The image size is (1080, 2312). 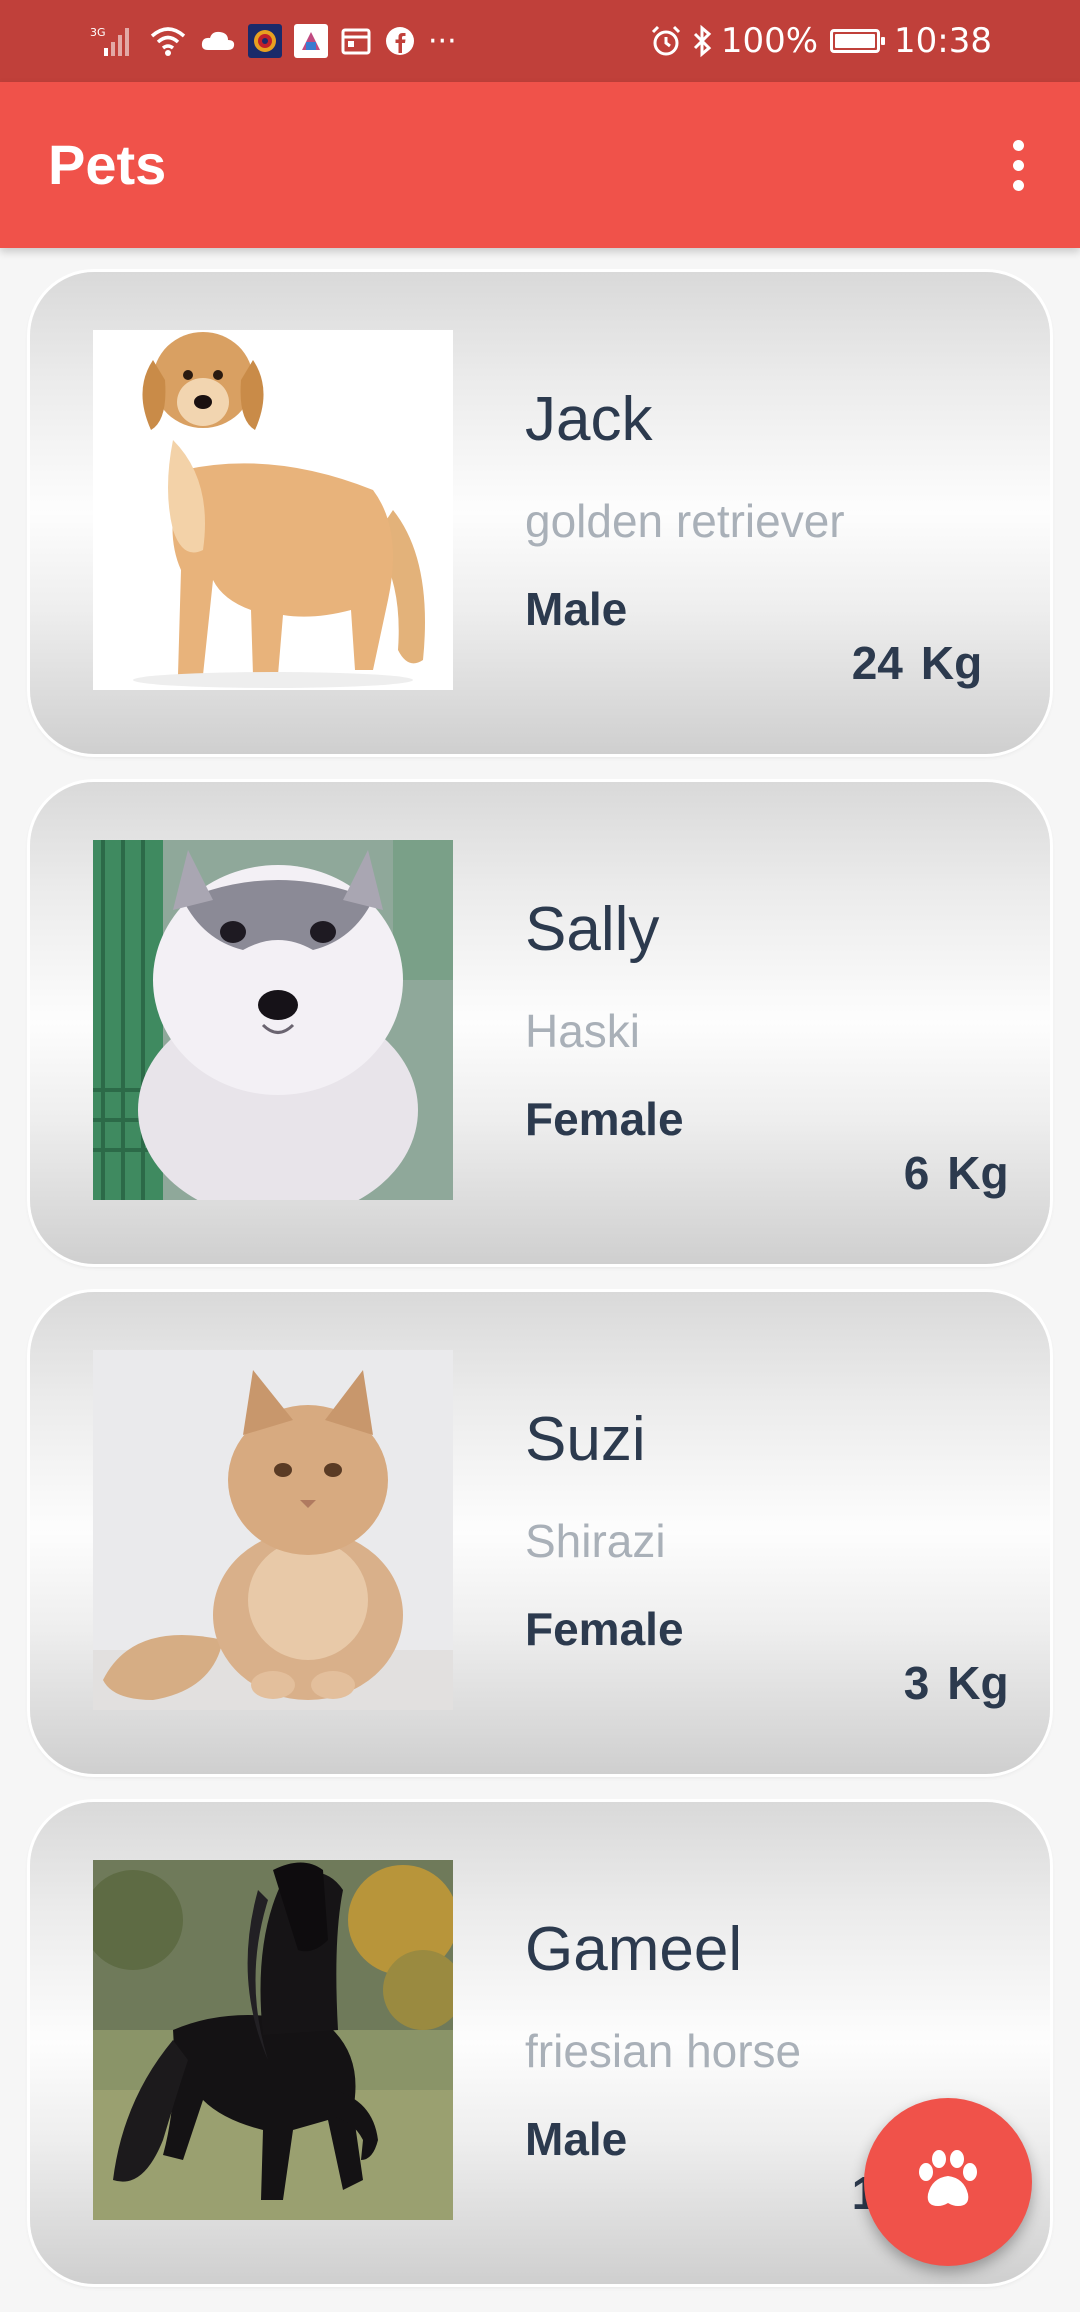 What do you see at coordinates (273, 1530) in the screenshot?
I see `persian-kitten-photo` at bounding box center [273, 1530].